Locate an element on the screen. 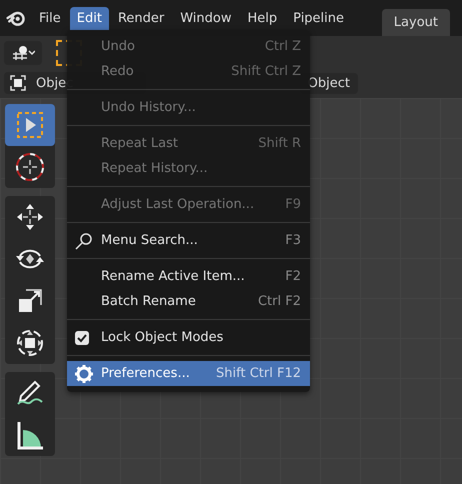  search-icon is located at coordinates (84, 241).